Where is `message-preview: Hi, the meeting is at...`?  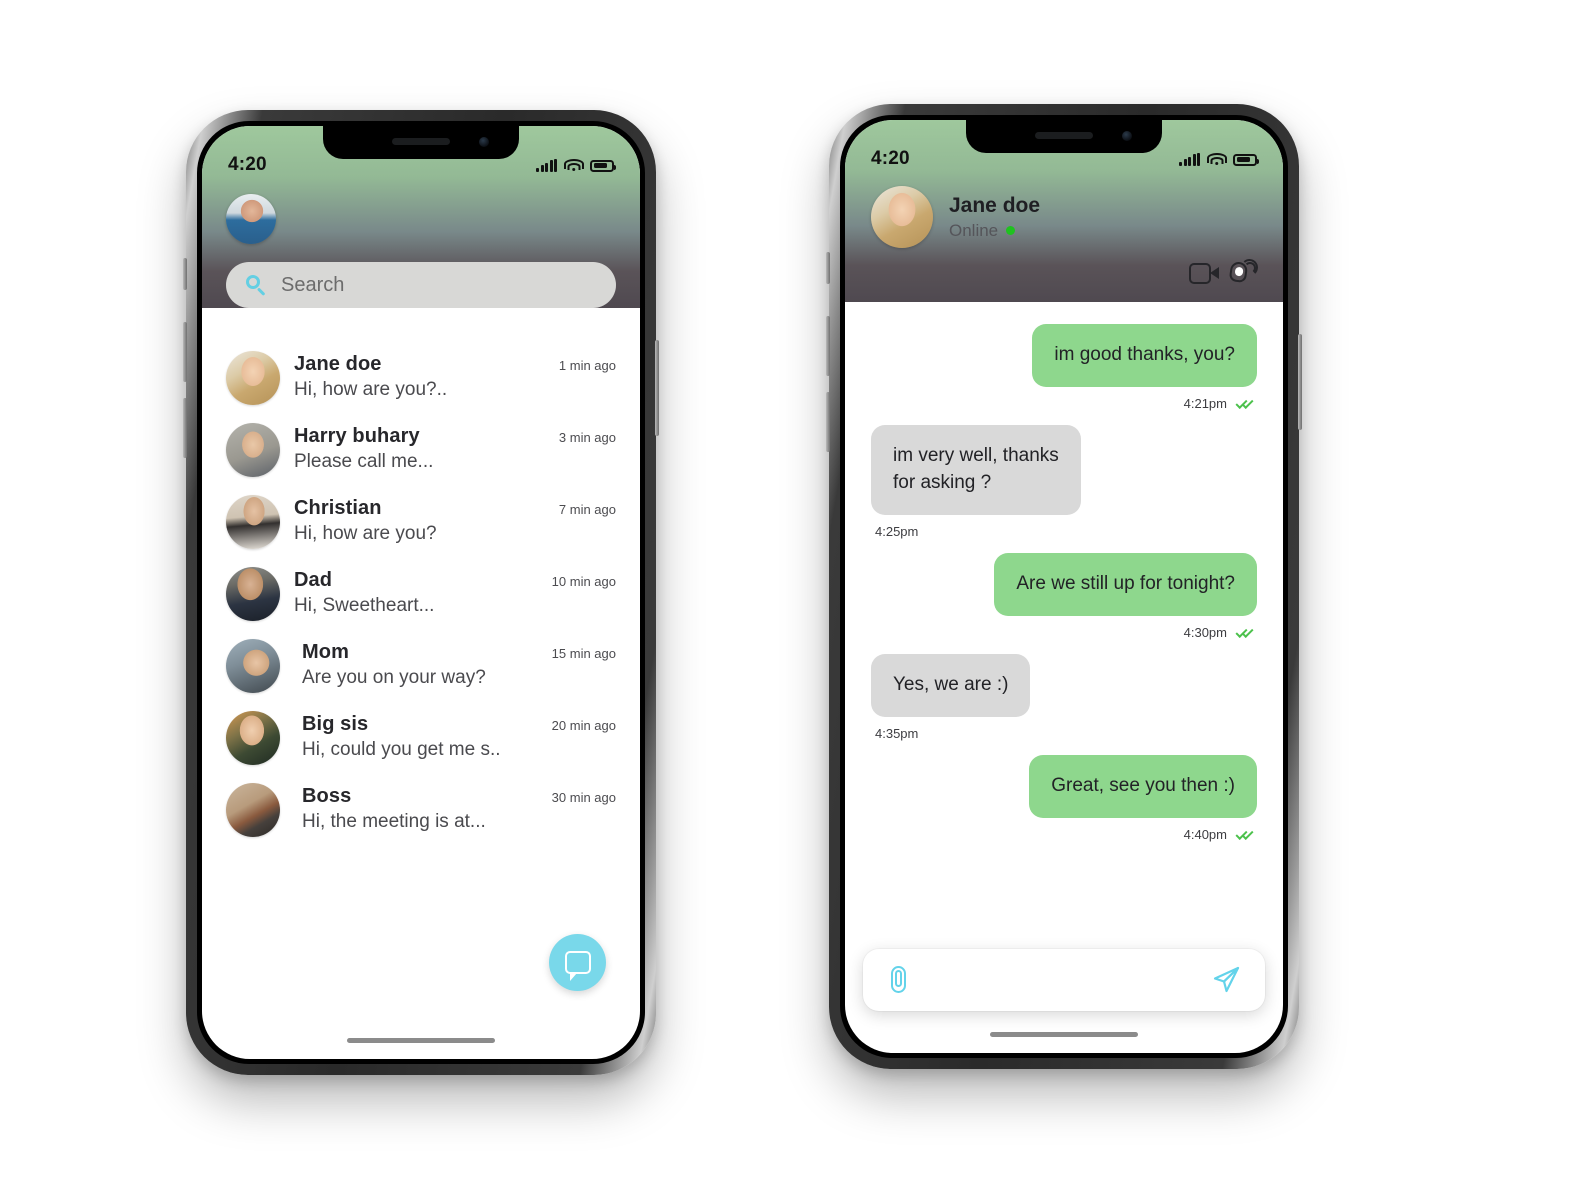
message-preview: Hi, the meeting is at... is located at coordinates (394, 821).